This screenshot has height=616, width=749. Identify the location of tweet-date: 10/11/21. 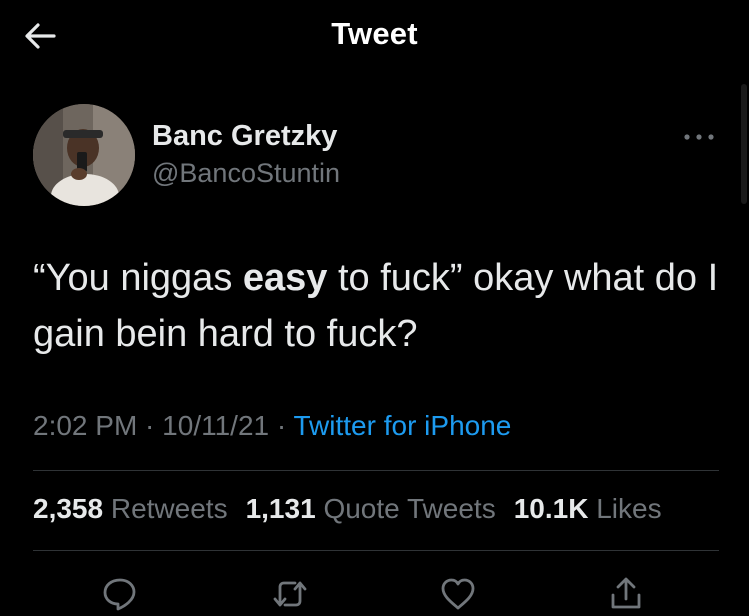
(216, 425).